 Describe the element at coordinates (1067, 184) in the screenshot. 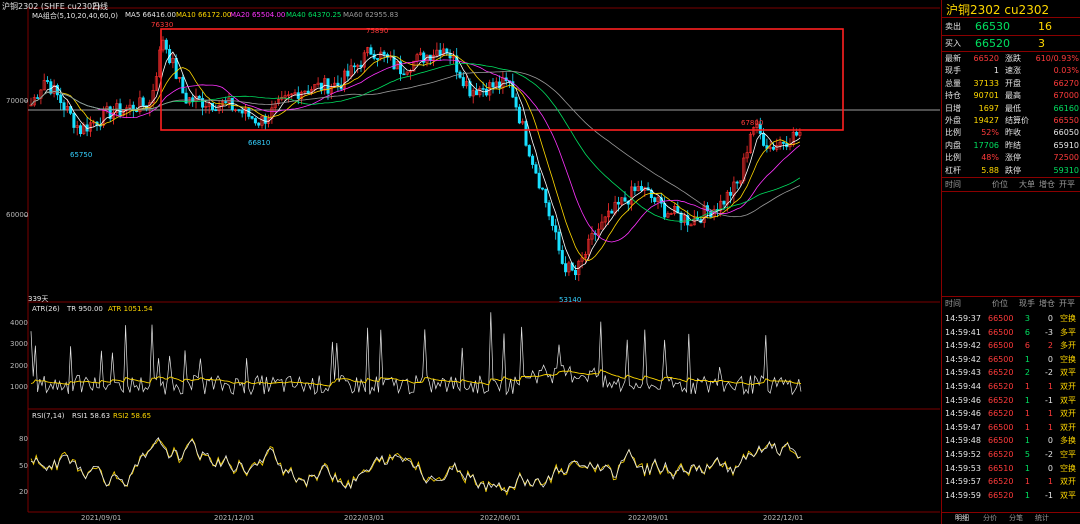

I see `big-header-type: 开平` at that location.